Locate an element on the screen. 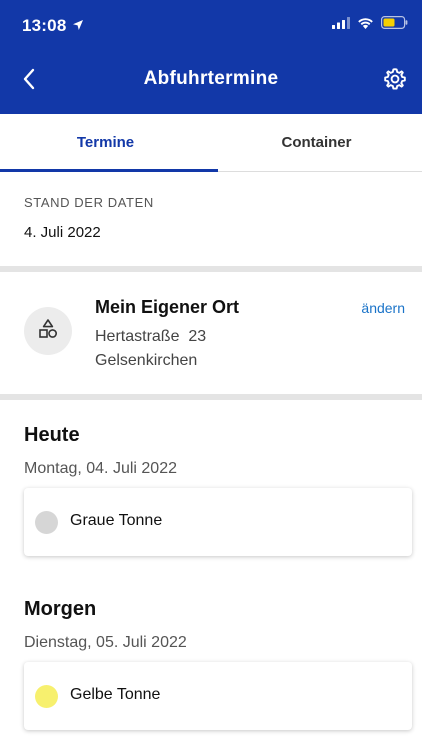  wifi-icon is located at coordinates (365, 25).